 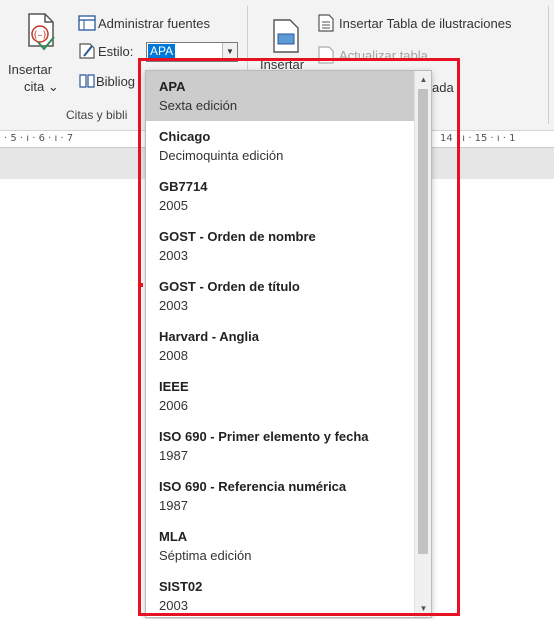 I want to click on insert-caption-icon, so click(x=286, y=36).